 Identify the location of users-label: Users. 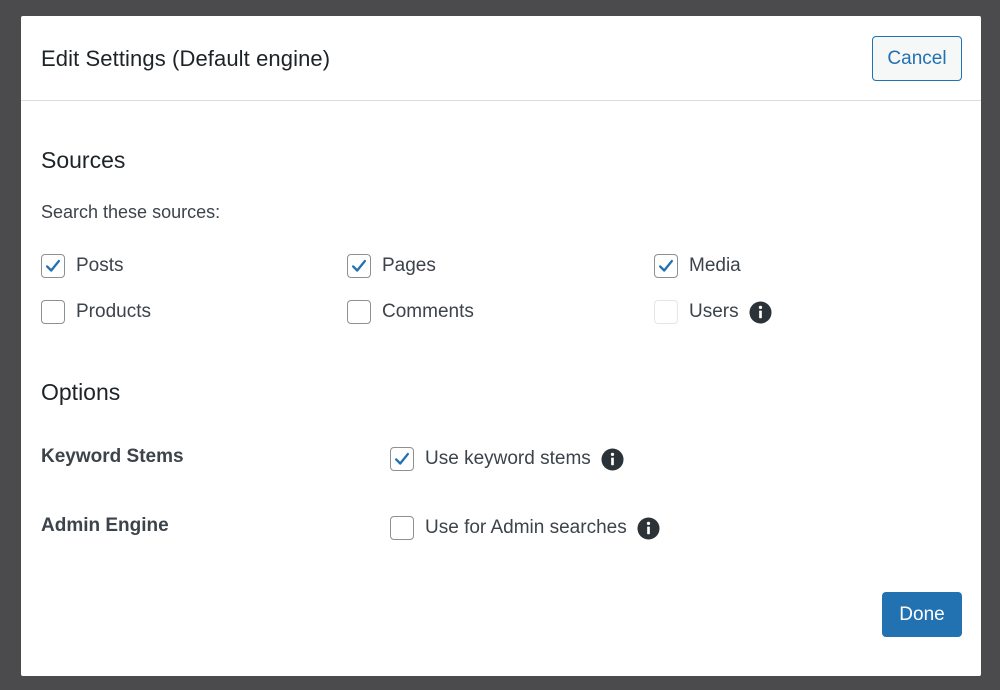
(714, 311).